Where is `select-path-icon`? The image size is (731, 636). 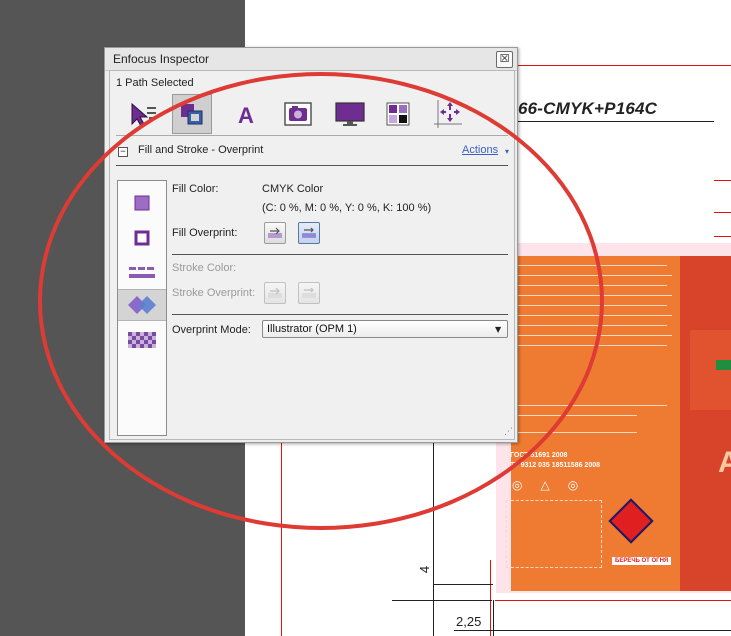 select-path-icon is located at coordinates (143, 114).